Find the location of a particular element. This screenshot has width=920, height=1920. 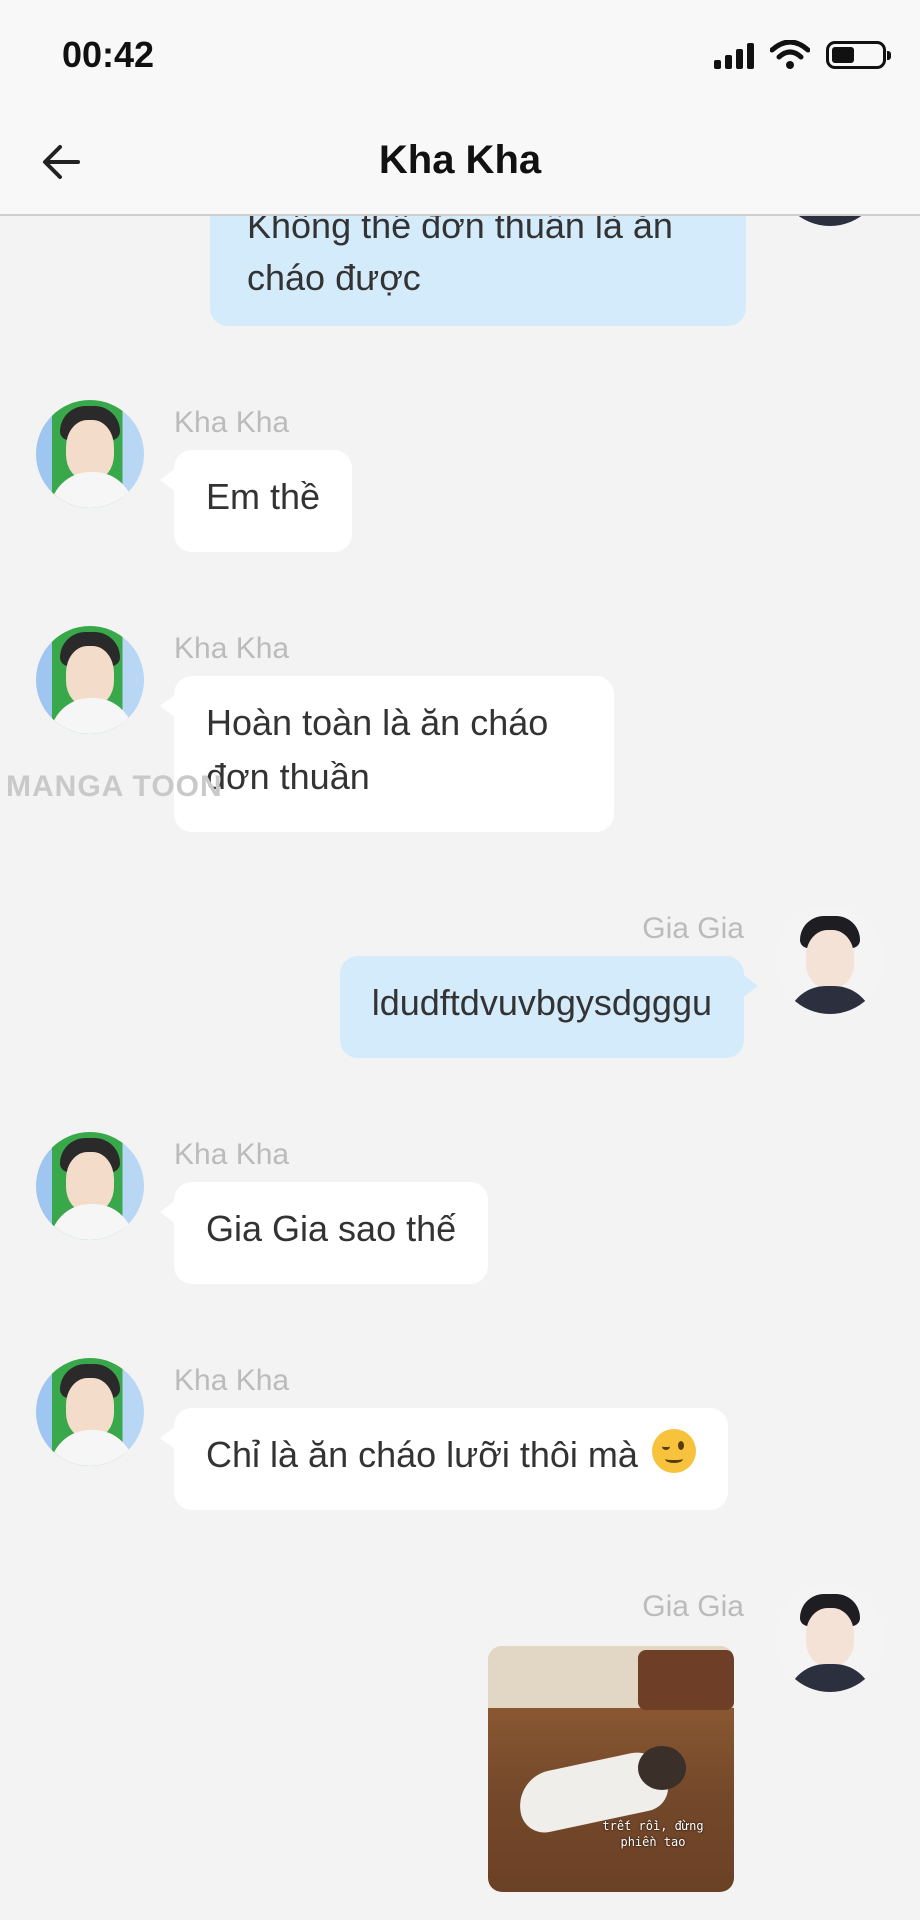

message-text: cháo được is located at coordinates (334, 277).